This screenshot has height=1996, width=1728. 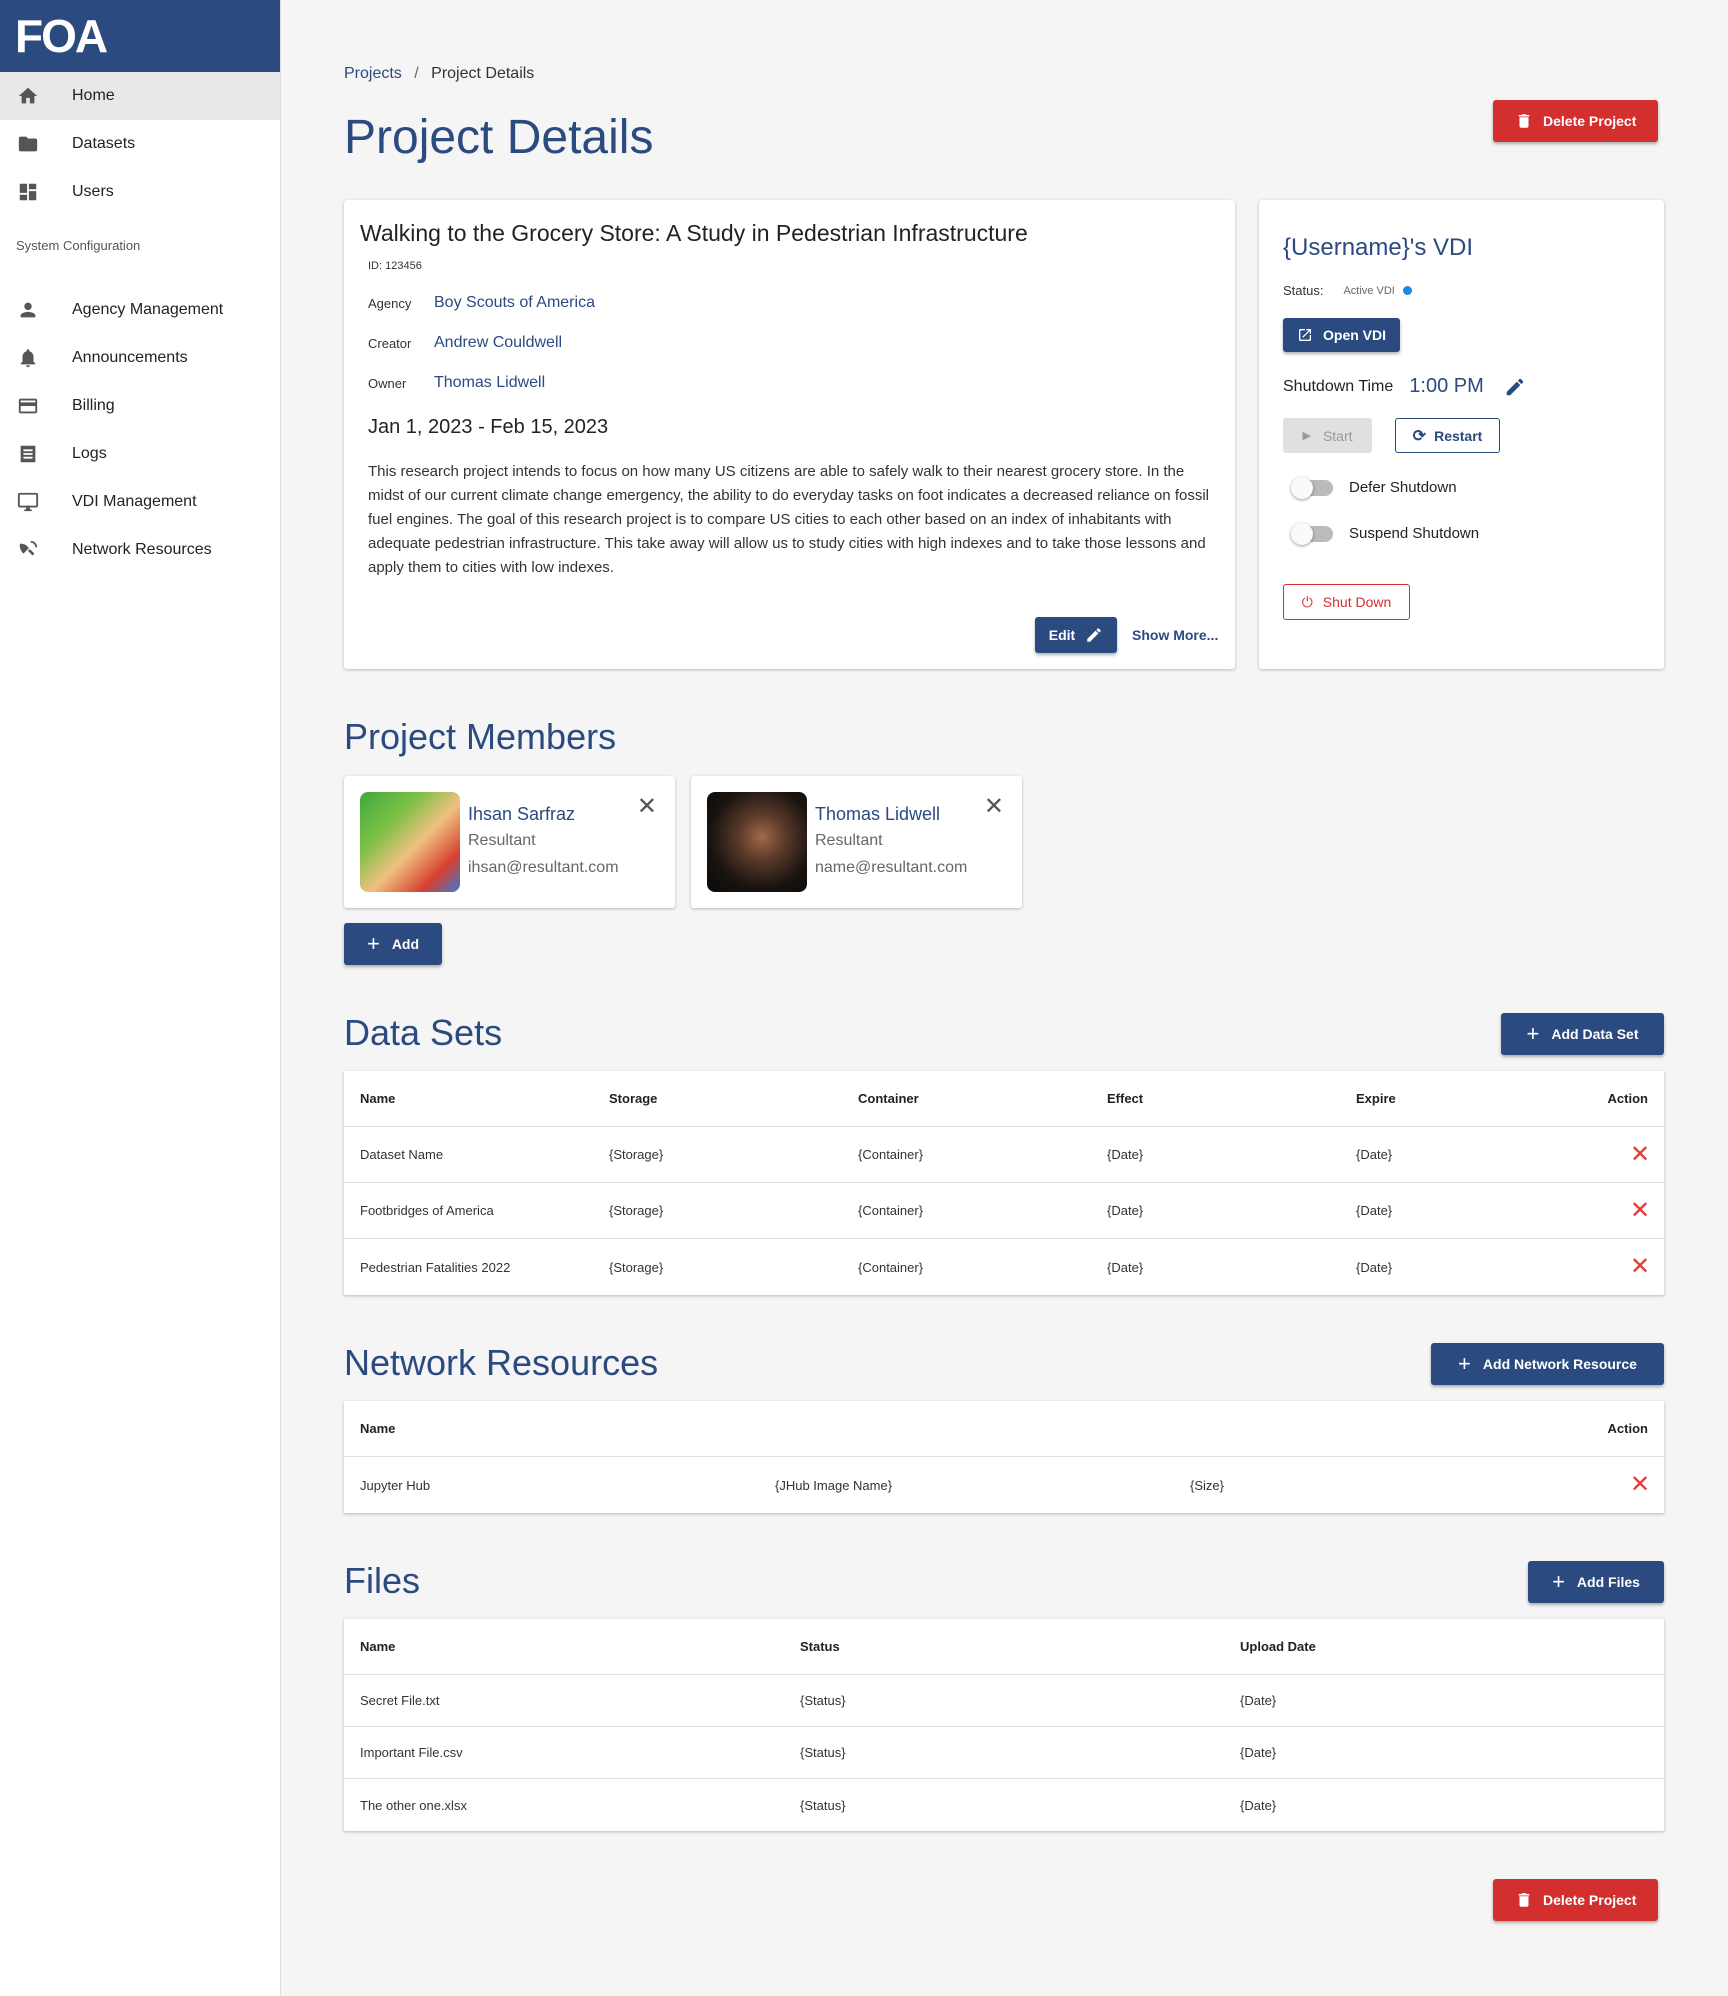 What do you see at coordinates (1515, 387) in the screenshot?
I see `pencil-icon` at bounding box center [1515, 387].